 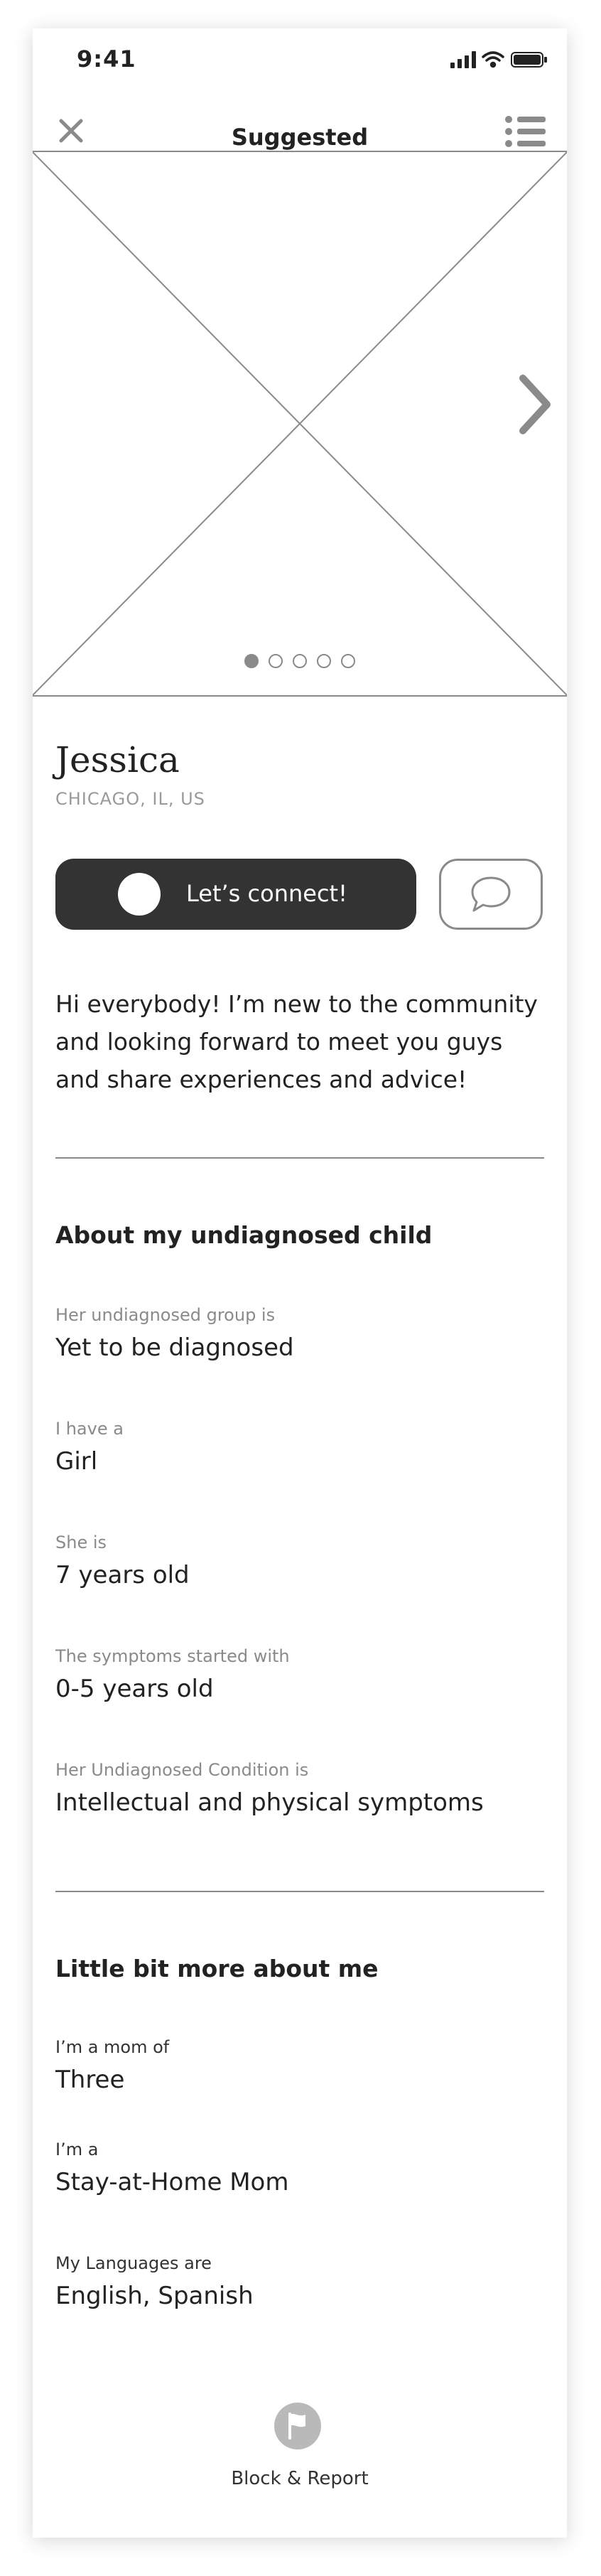 What do you see at coordinates (172, 1656) in the screenshot?
I see `field-label-symptoms-start: The symptoms started with` at bounding box center [172, 1656].